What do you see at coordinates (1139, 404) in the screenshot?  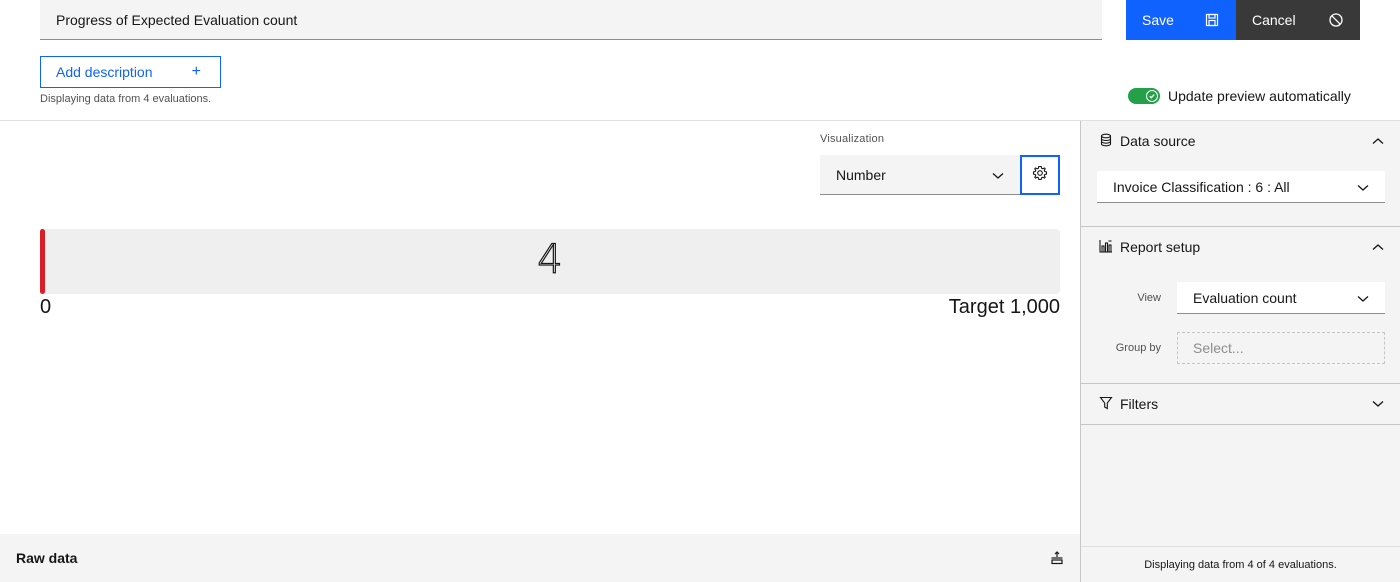 I see `filters-title: Filters` at bounding box center [1139, 404].